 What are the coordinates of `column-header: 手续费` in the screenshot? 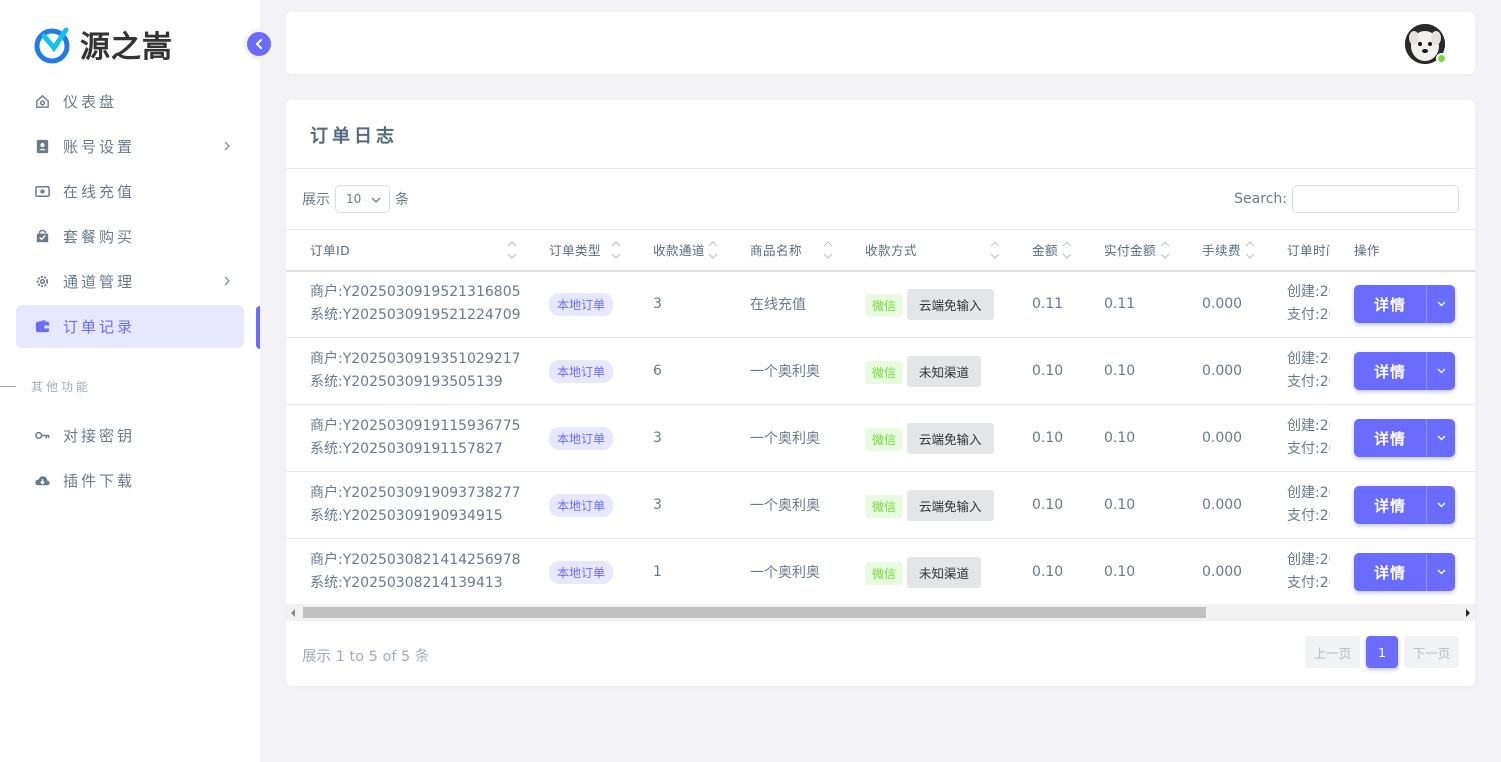 It's located at (1220, 250).